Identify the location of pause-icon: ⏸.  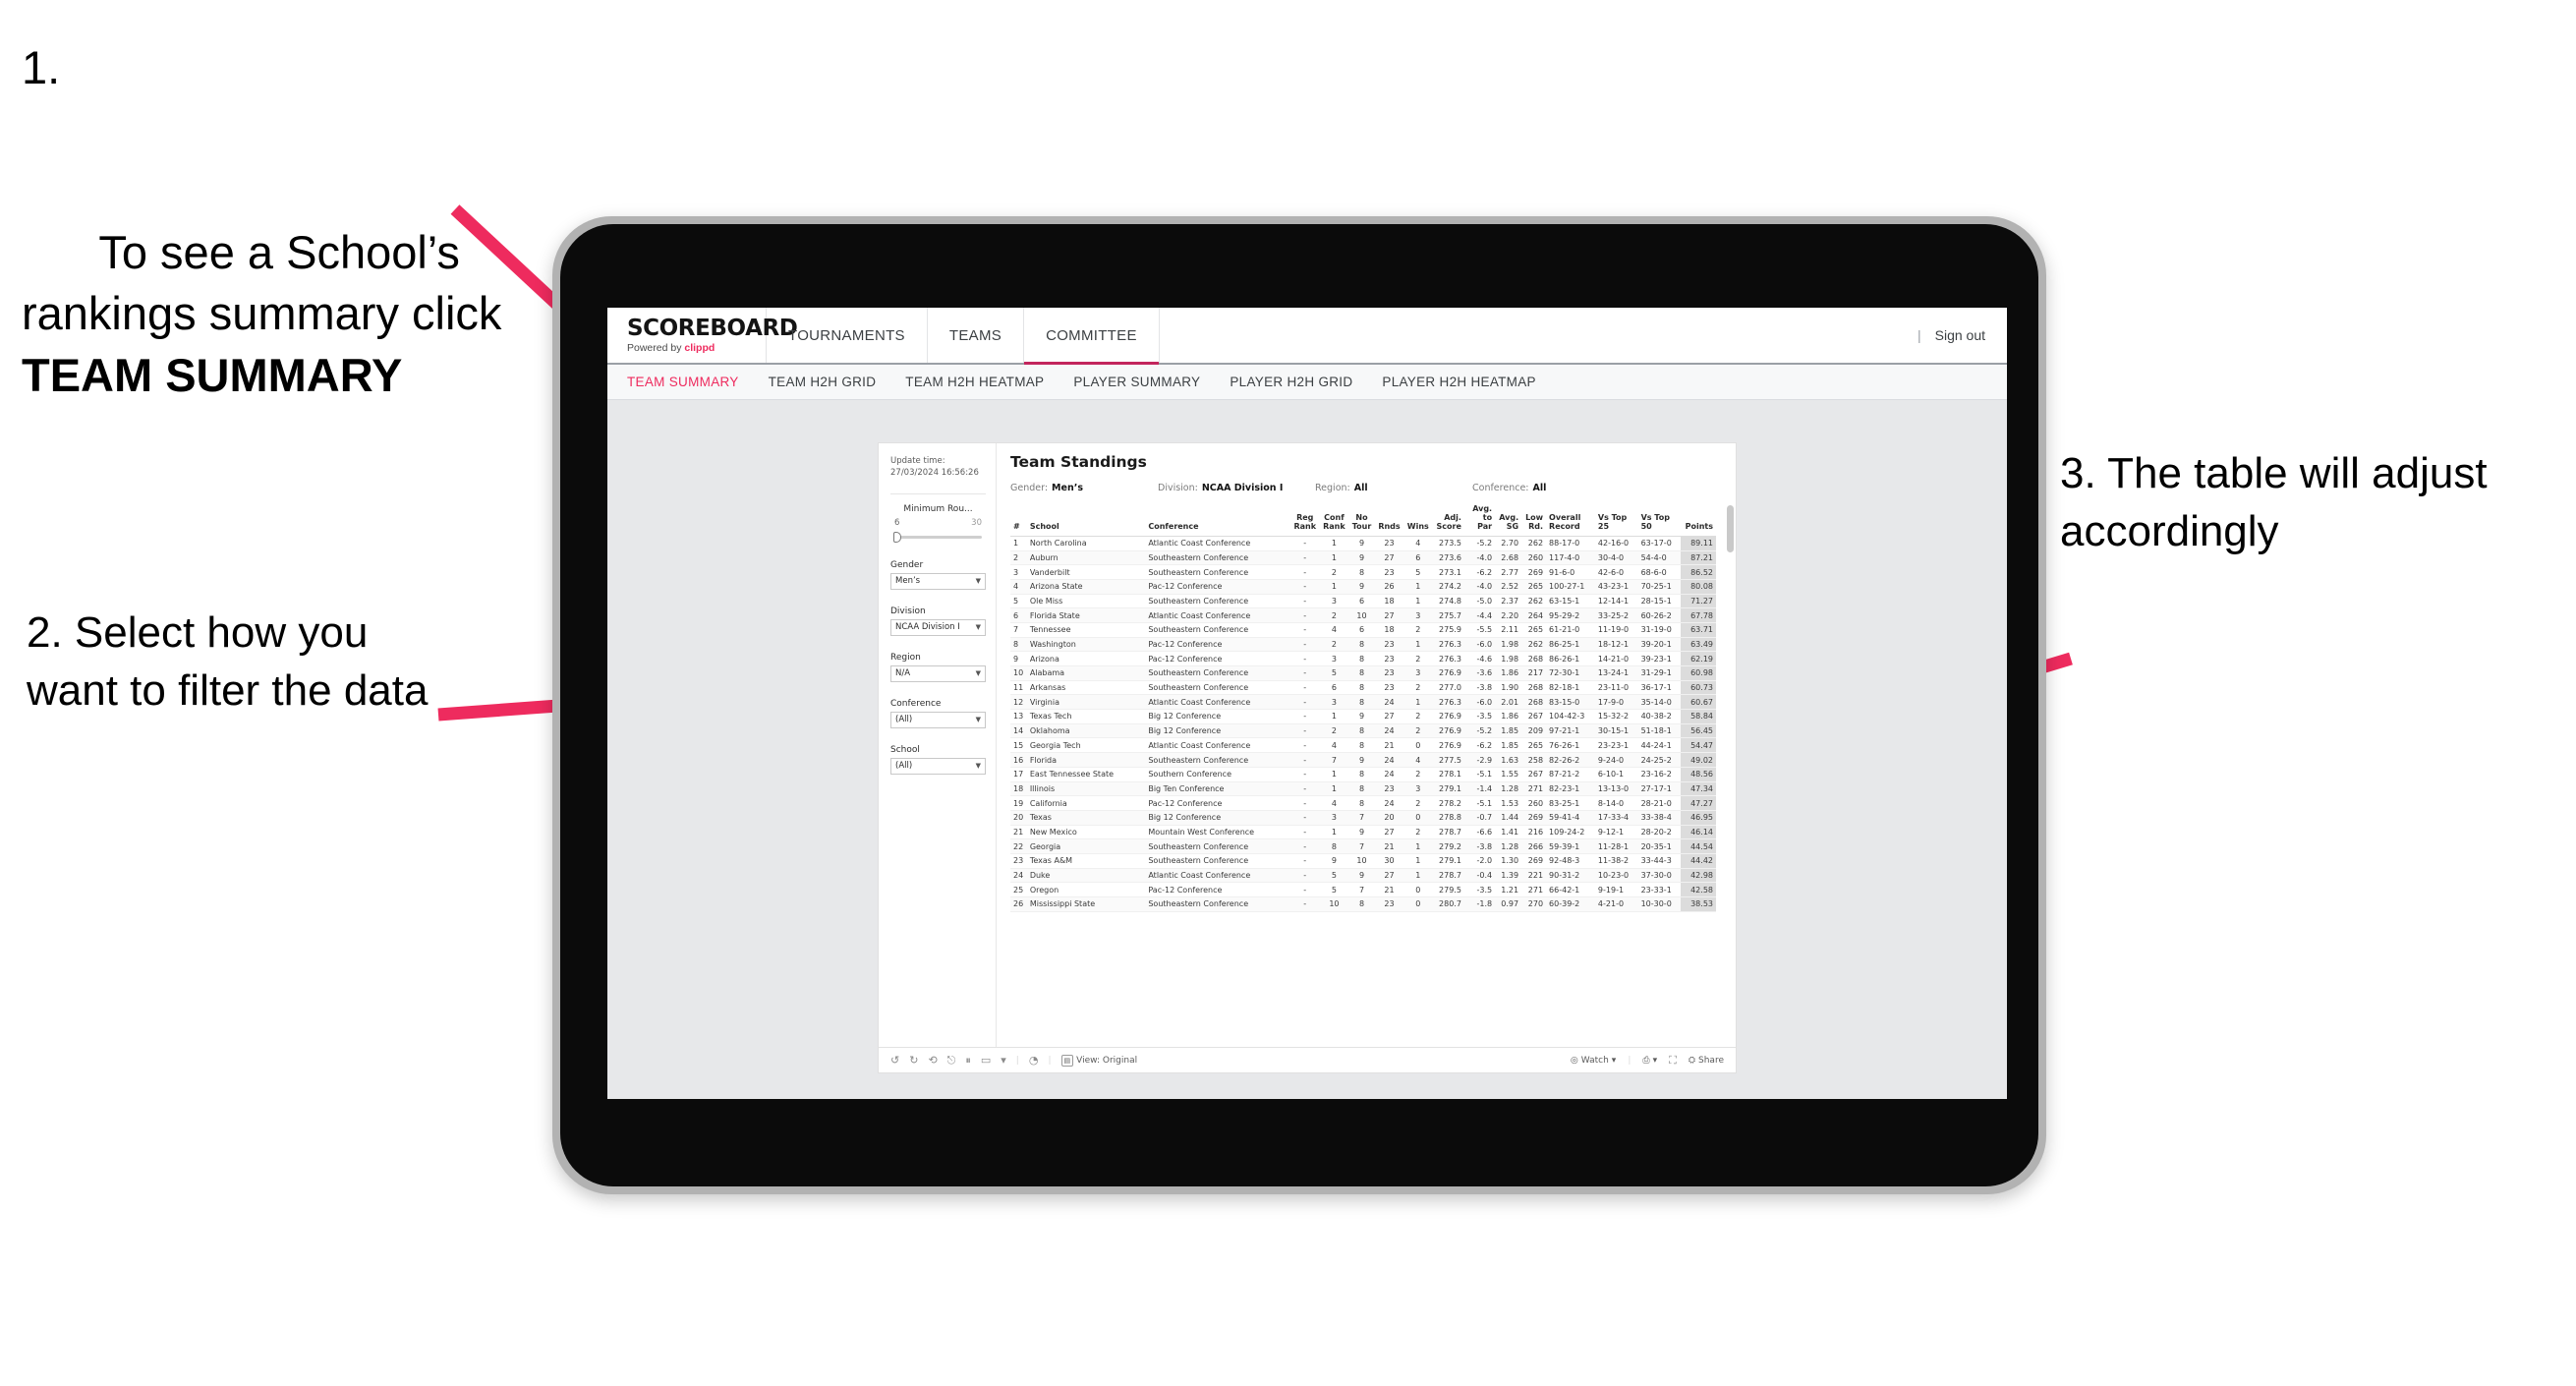
(968, 1060).